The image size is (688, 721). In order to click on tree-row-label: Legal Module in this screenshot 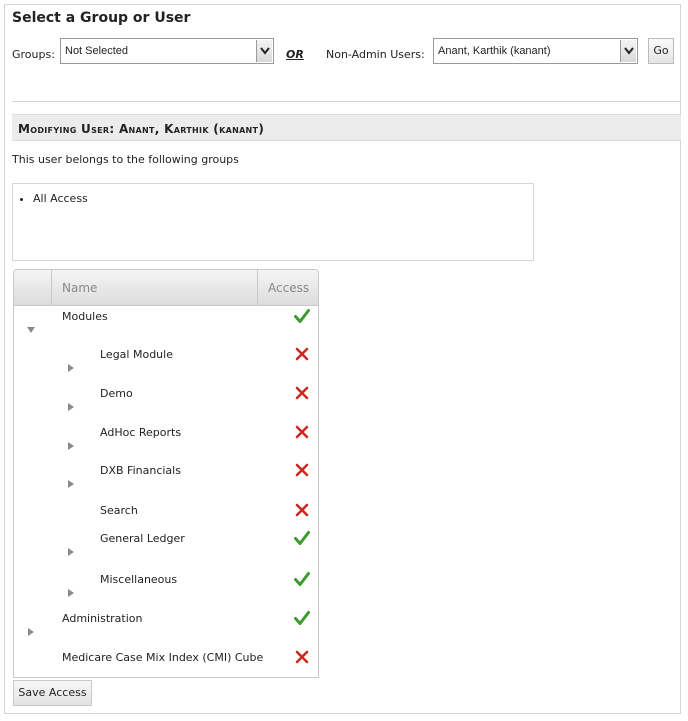, I will do `click(136, 354)`.